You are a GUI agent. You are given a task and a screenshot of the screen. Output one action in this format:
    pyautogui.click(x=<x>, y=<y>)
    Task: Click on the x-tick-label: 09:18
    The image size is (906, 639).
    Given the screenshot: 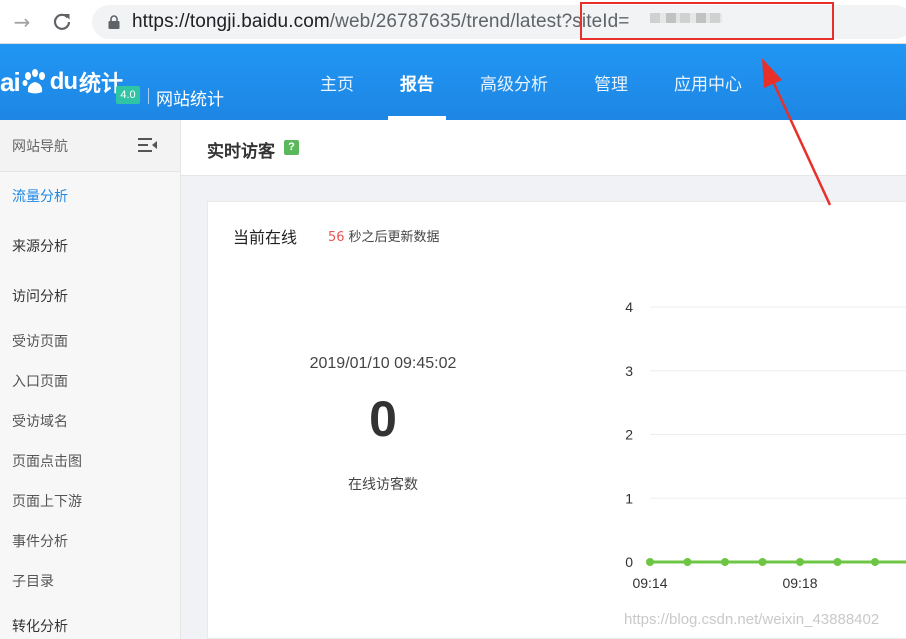 What is the action you would take?
    pyautogui.click(x=799, y=583)
    